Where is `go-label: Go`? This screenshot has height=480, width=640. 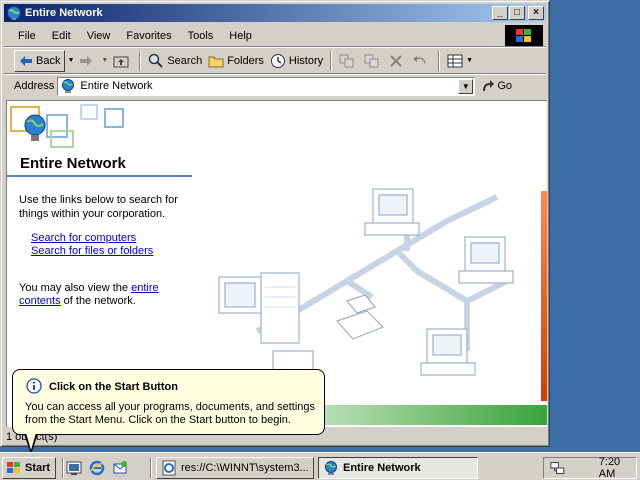 go-label: Go is located at coordinates (505, 86).